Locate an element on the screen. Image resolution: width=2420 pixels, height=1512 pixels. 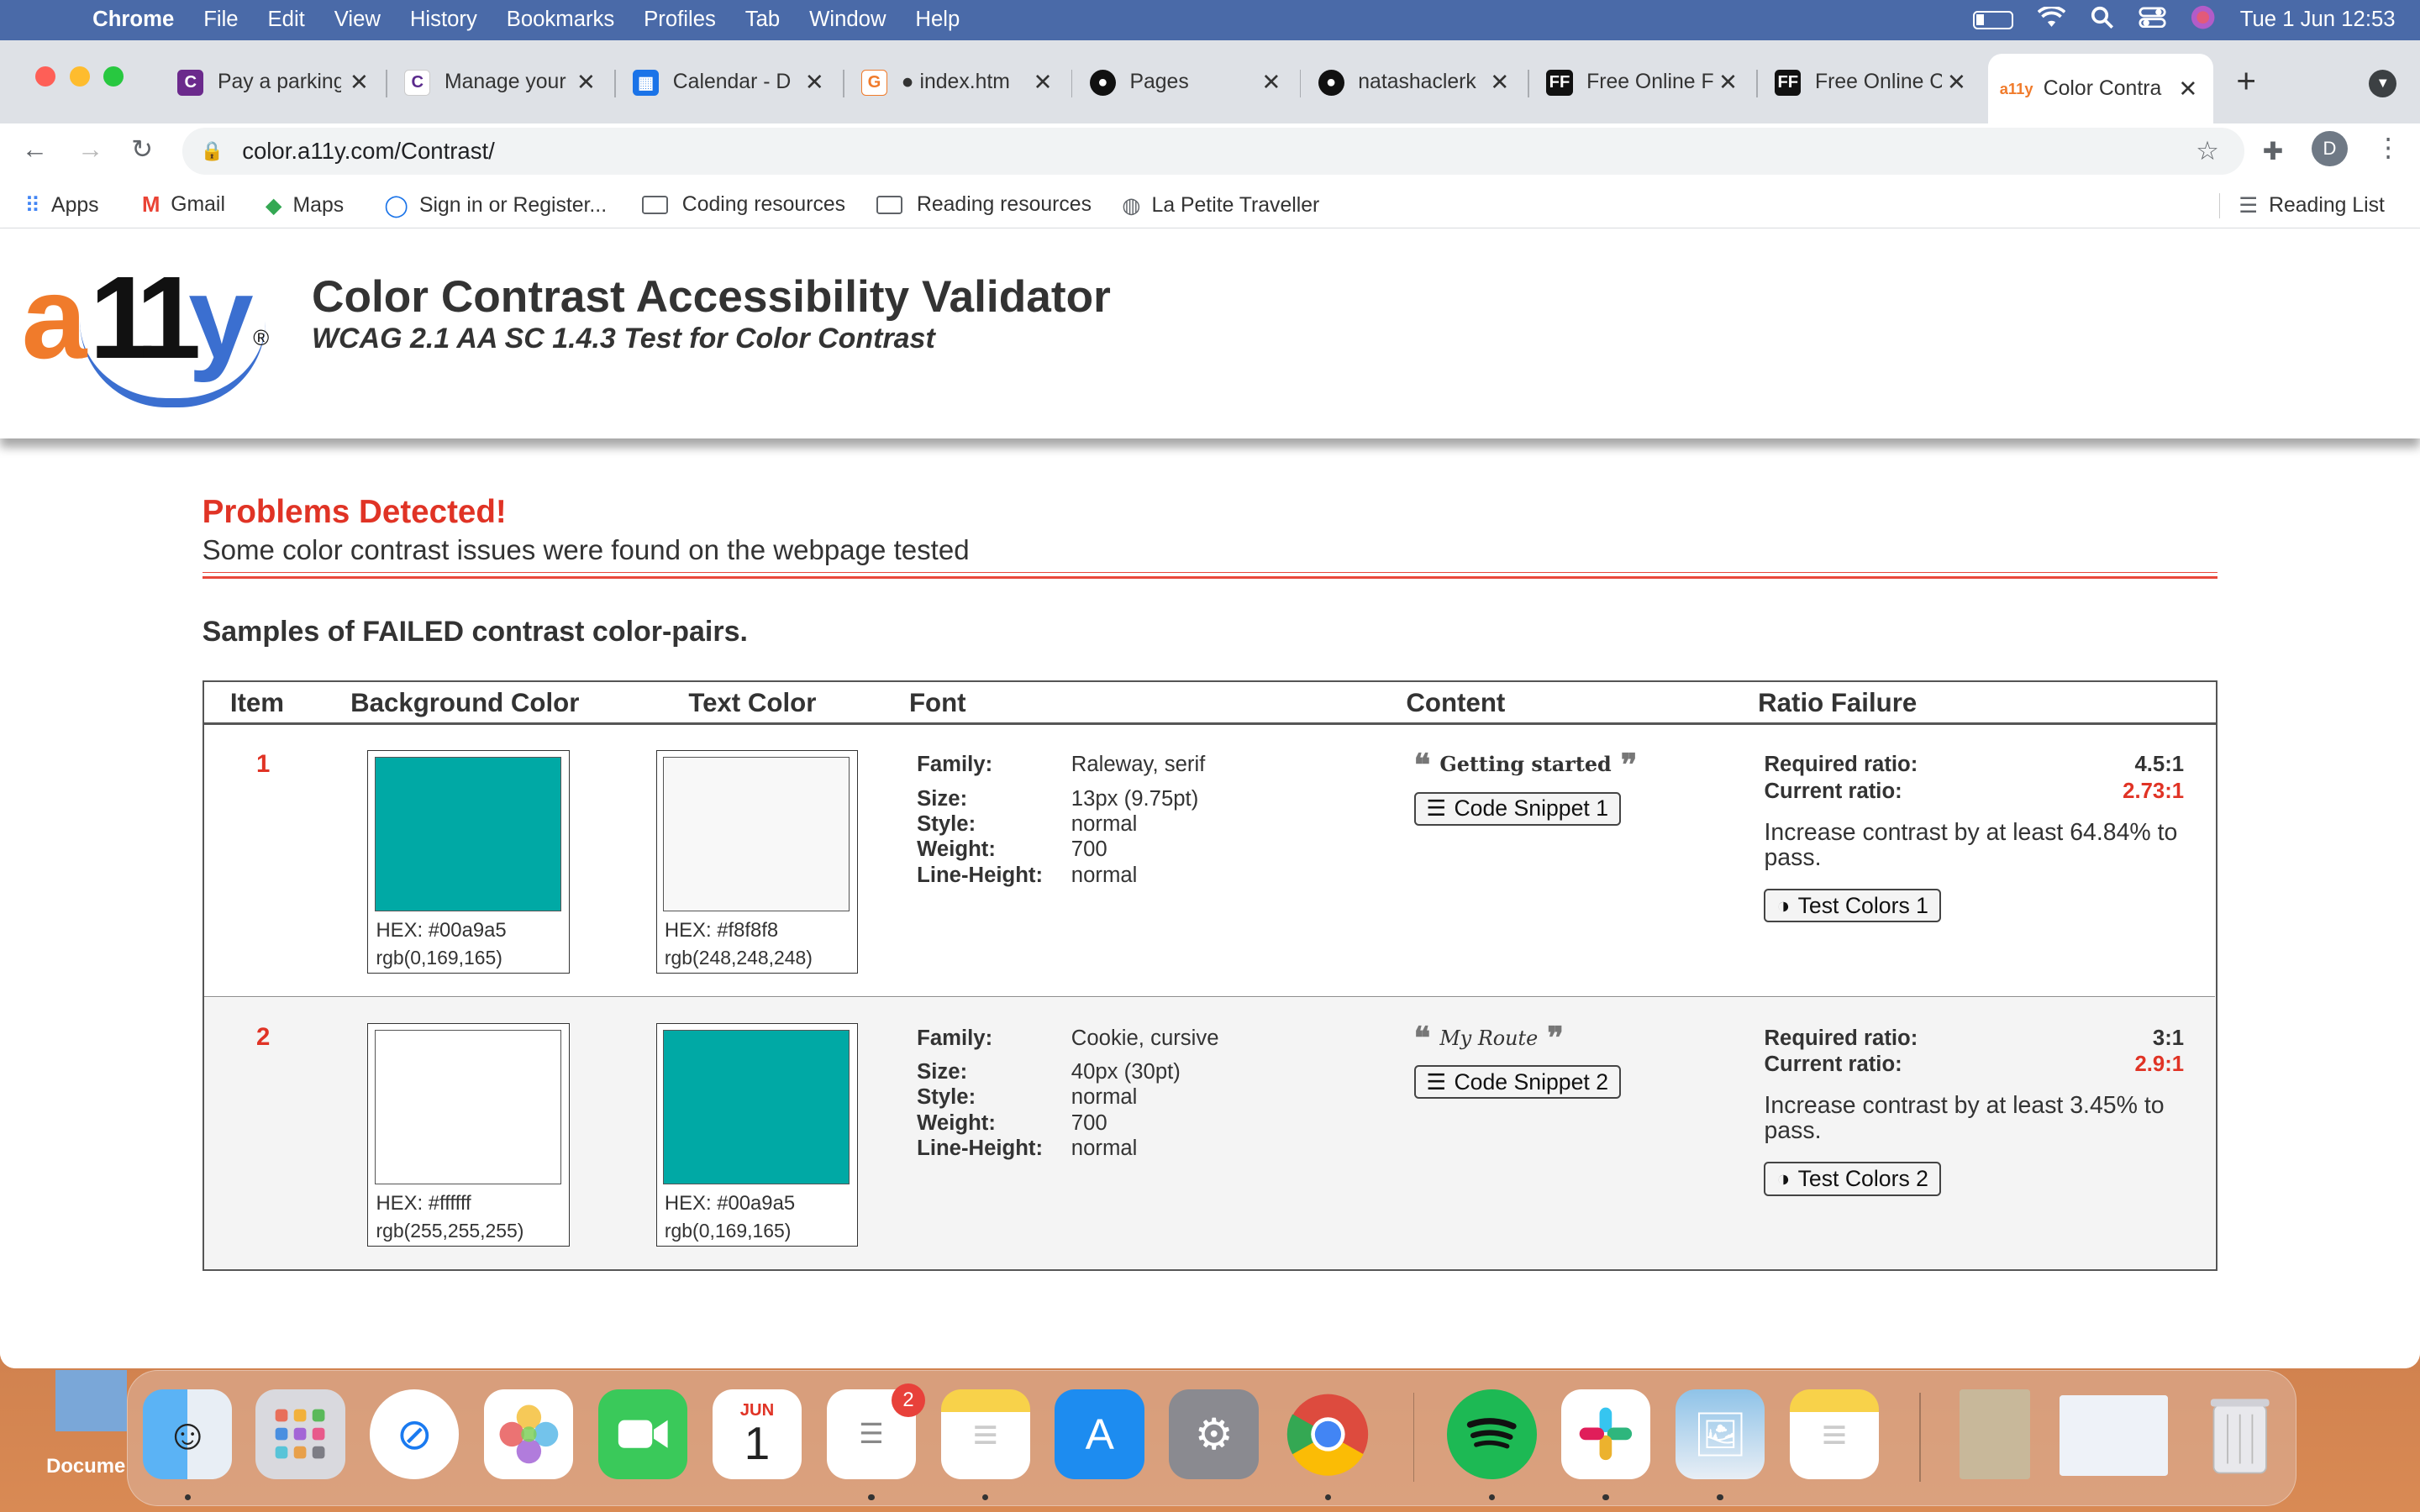
code-snippet-button: ☰ Code Snippet 2 is located at coordinates (1517, 1082).